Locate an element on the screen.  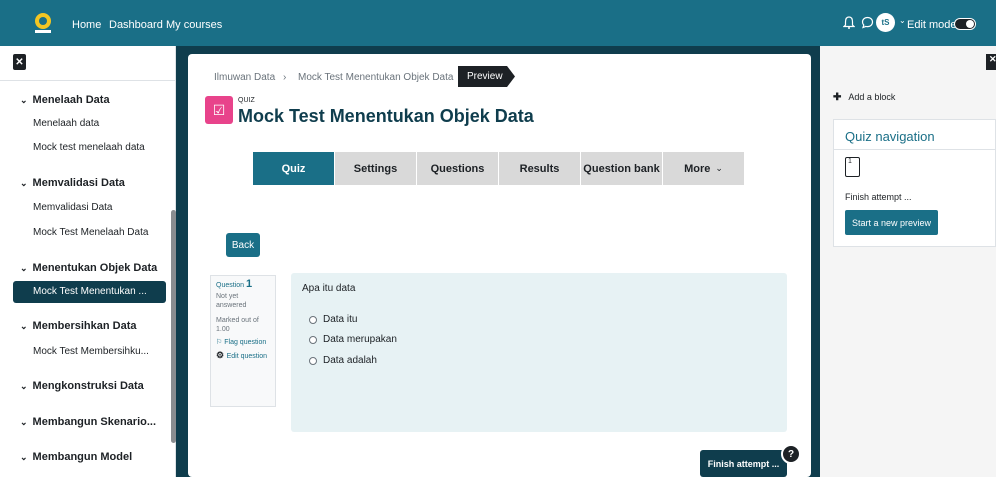
section-membangun-model: ⌄ Membangun Model is located at coordinates (76, 457).